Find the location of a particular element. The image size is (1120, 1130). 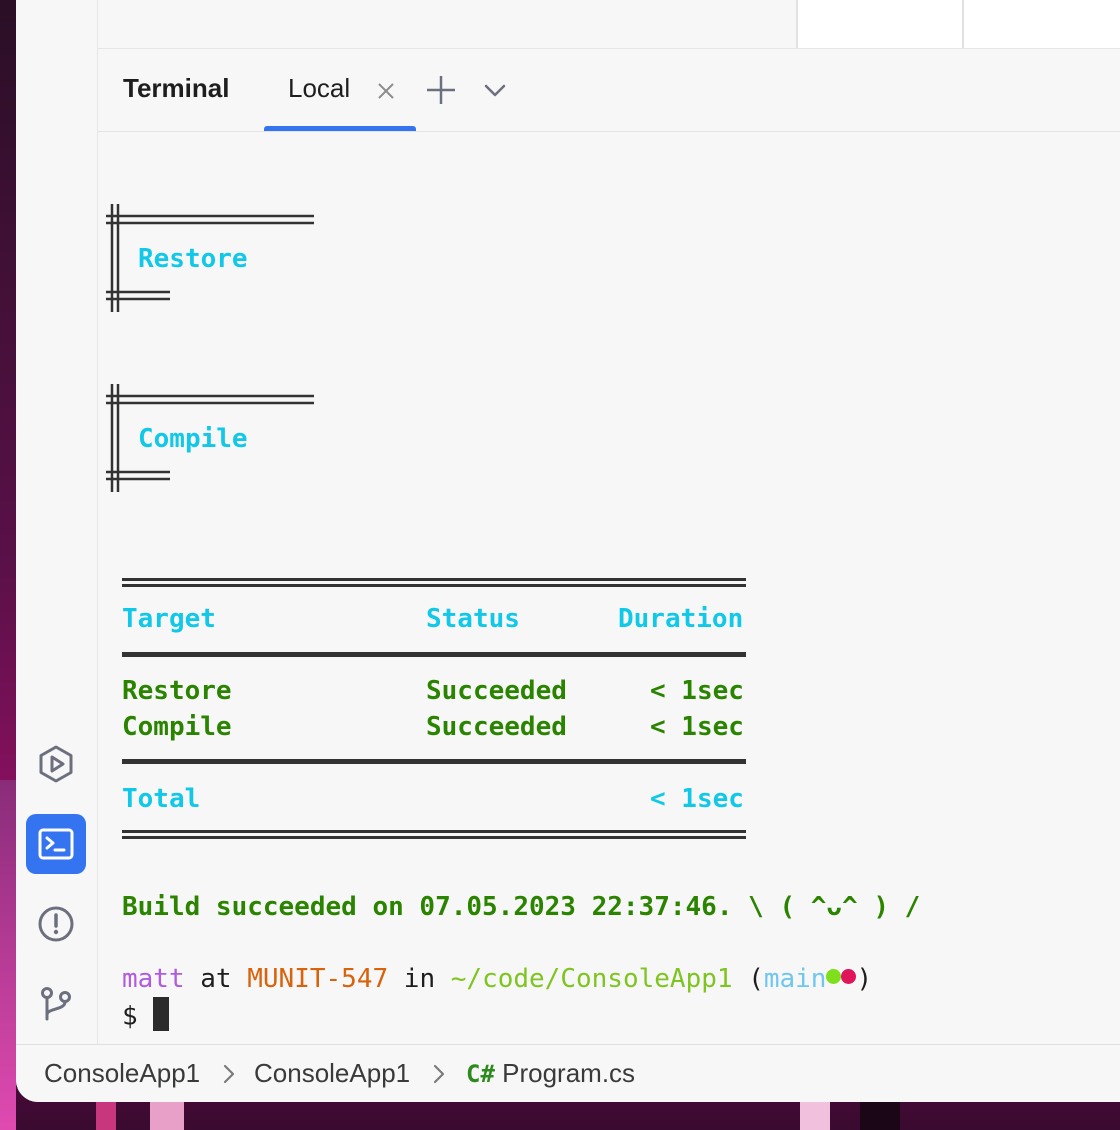

git-dirty-dot is located at coordinates (849, 976).